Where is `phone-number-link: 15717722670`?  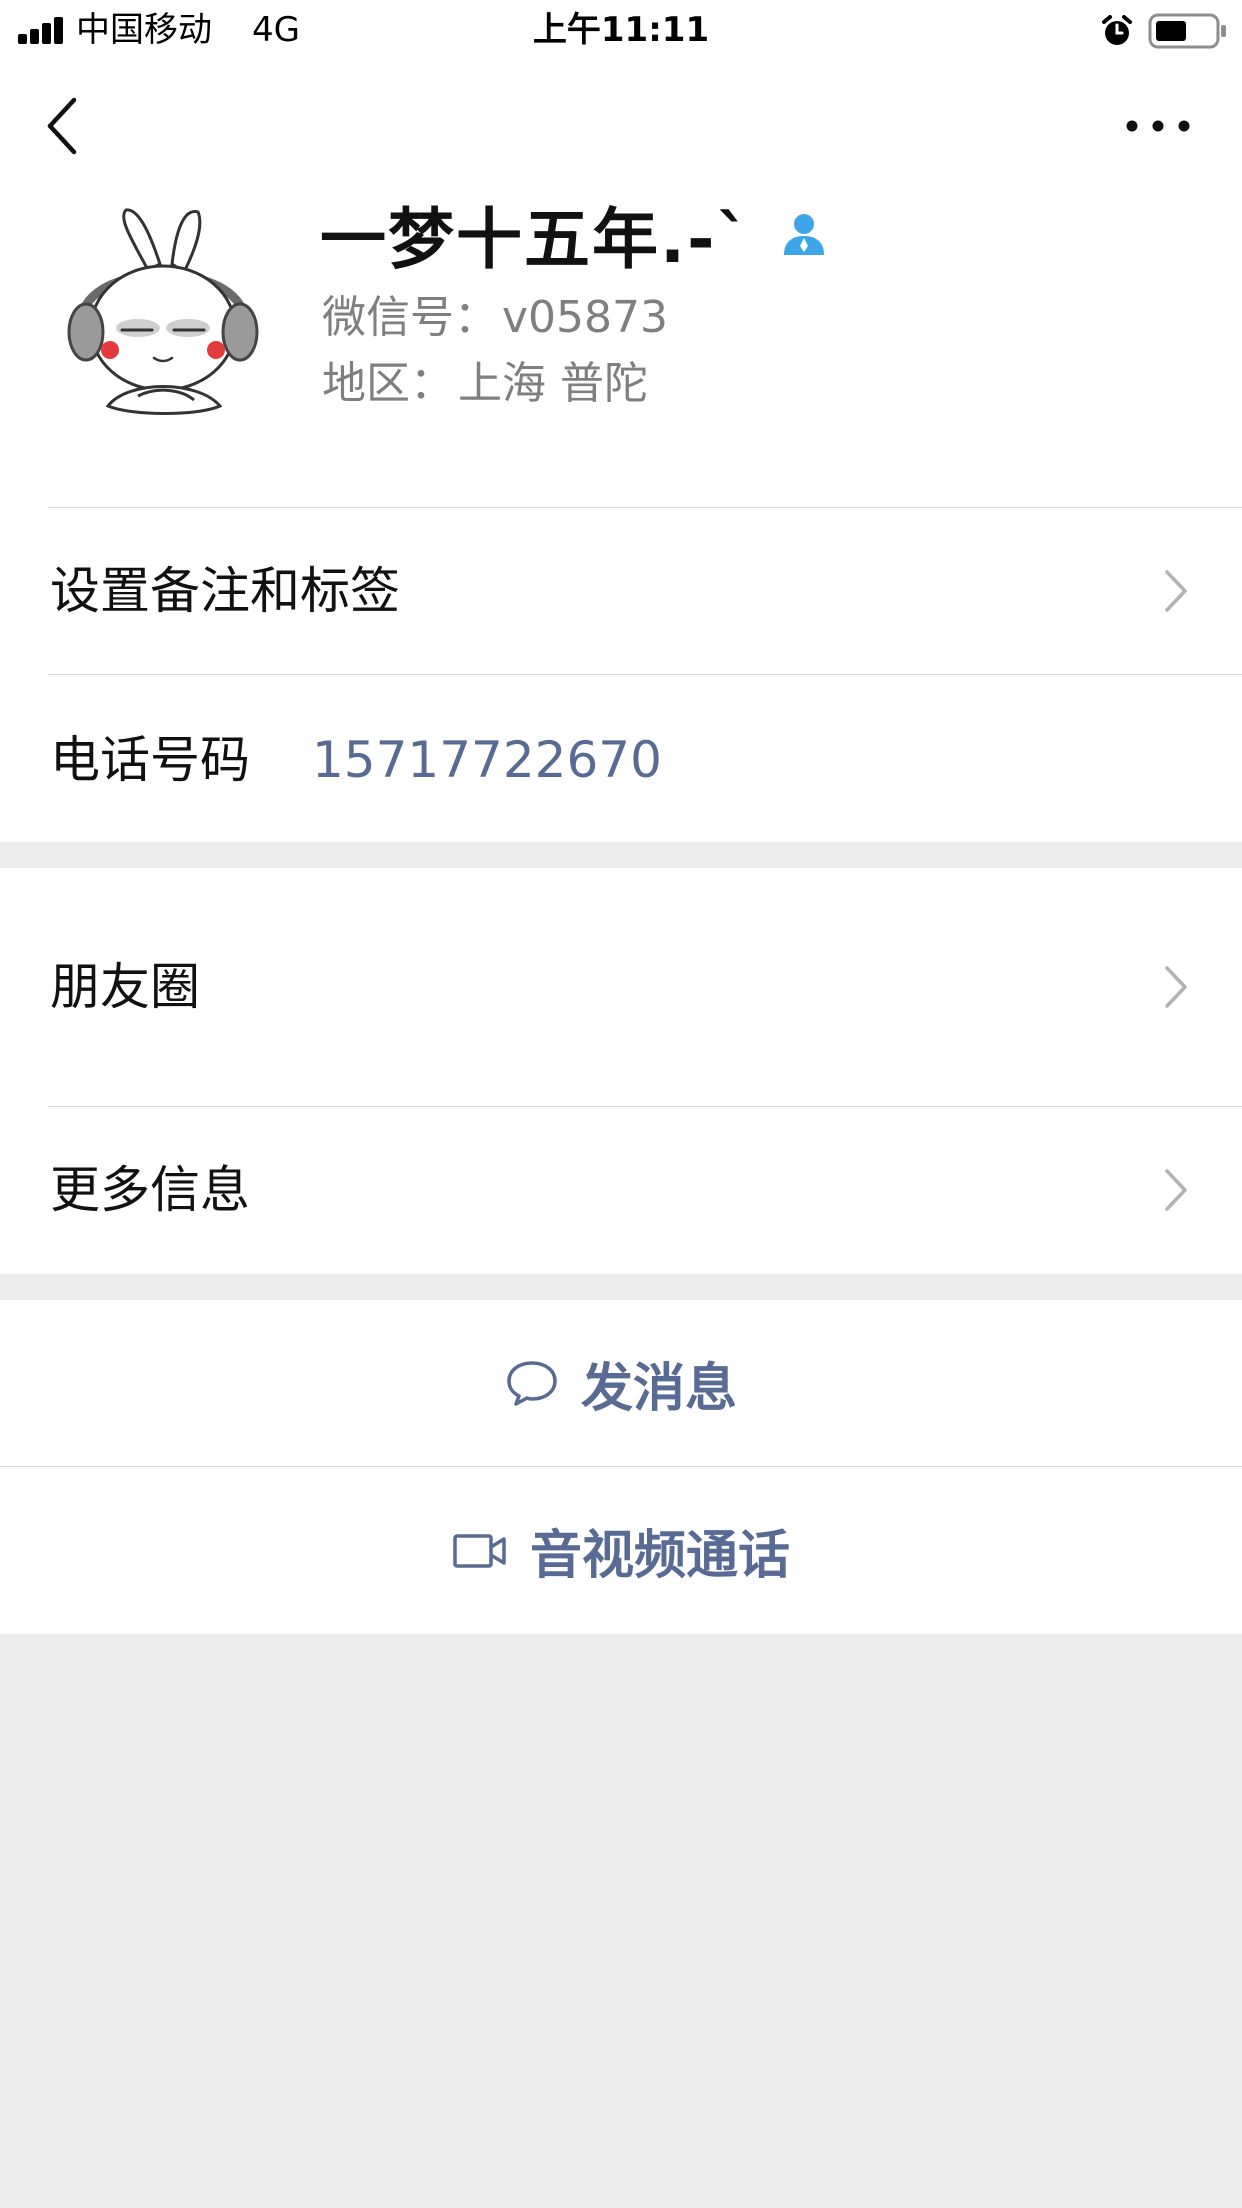
phone-number-link: 15717722670 is located at coordinates (487, 760).